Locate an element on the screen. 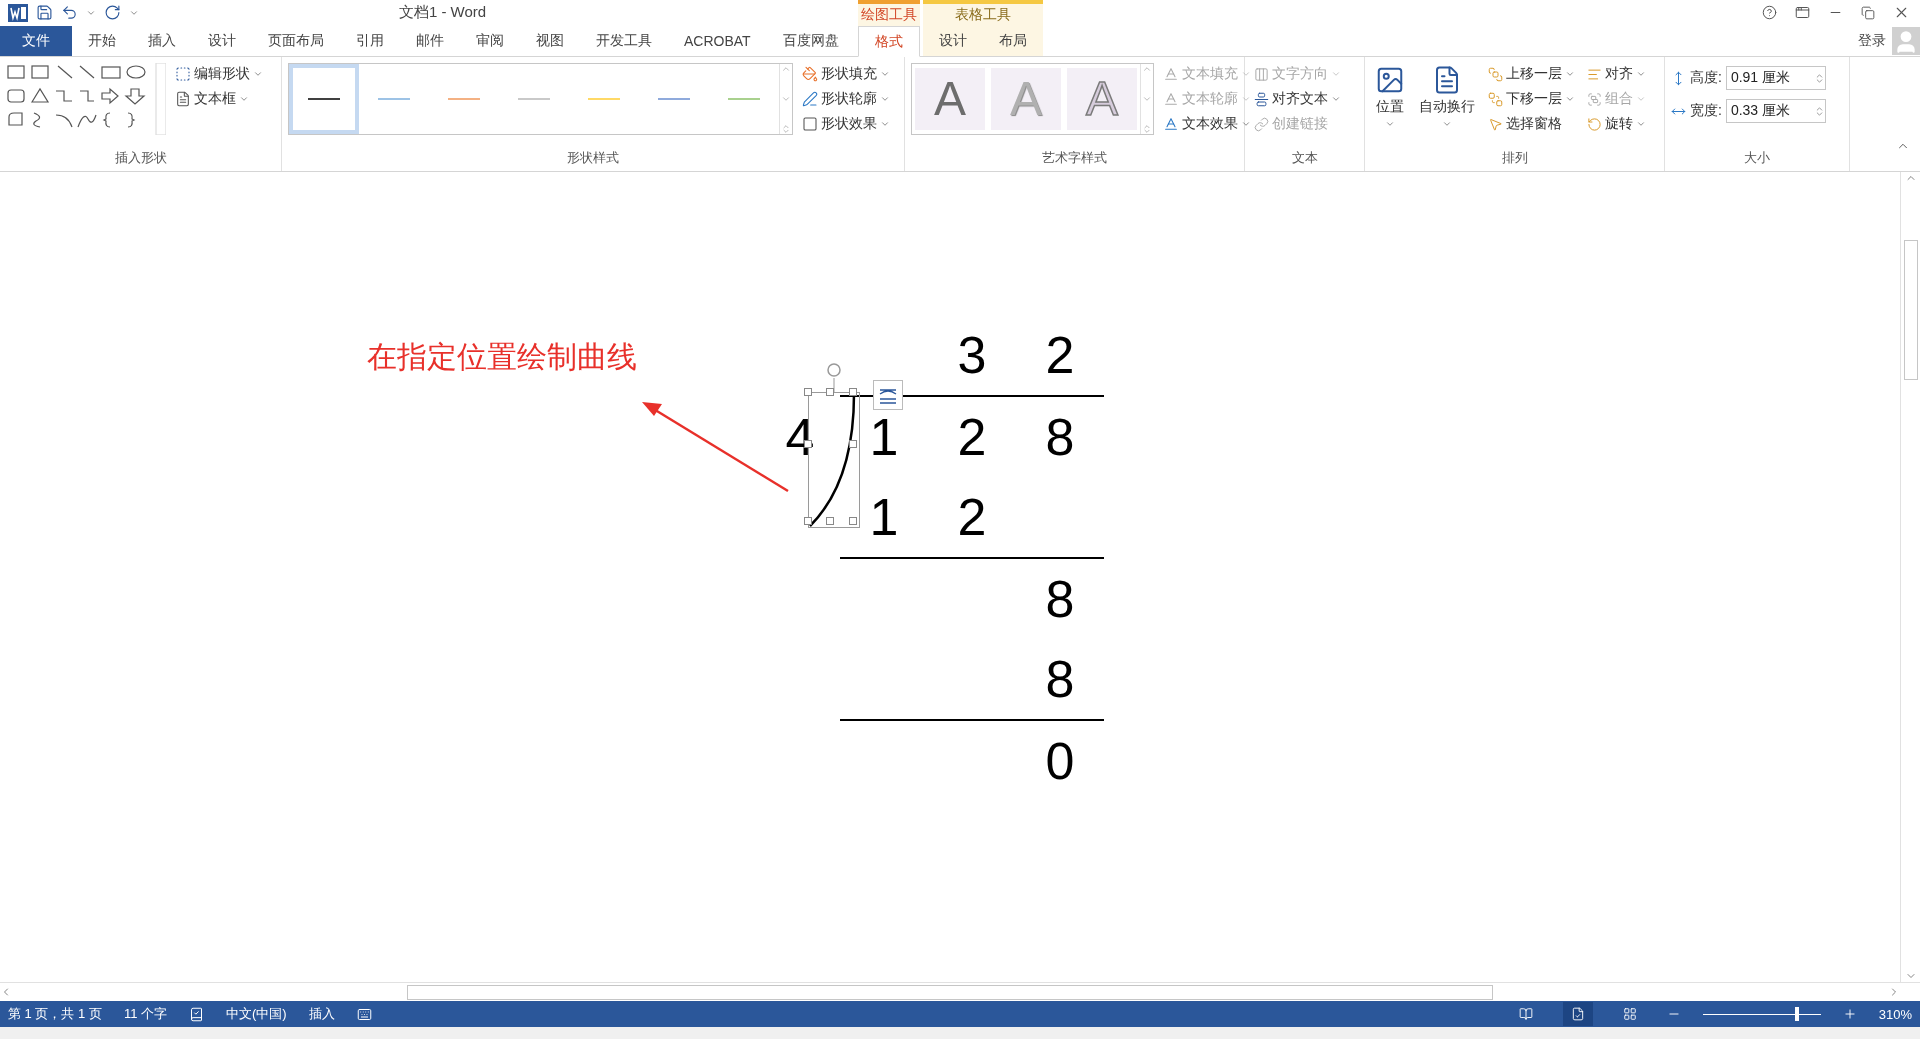  digit-text: 3 is located at coordinates (972, 355).